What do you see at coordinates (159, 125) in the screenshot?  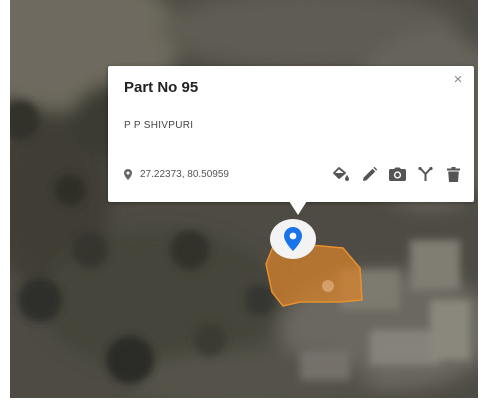 I see `popup-subtitle: P P SHIVPURI` at bounding box center [159, 125].